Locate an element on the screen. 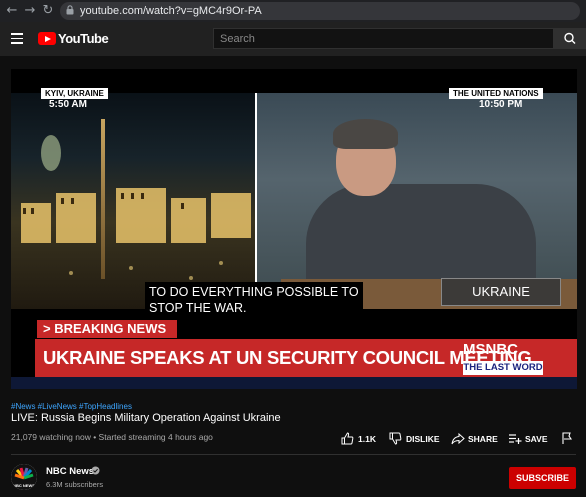 The height and width of the screenshot is (497, 586). channel-name: NBC News is located at coordinates (70, 471).